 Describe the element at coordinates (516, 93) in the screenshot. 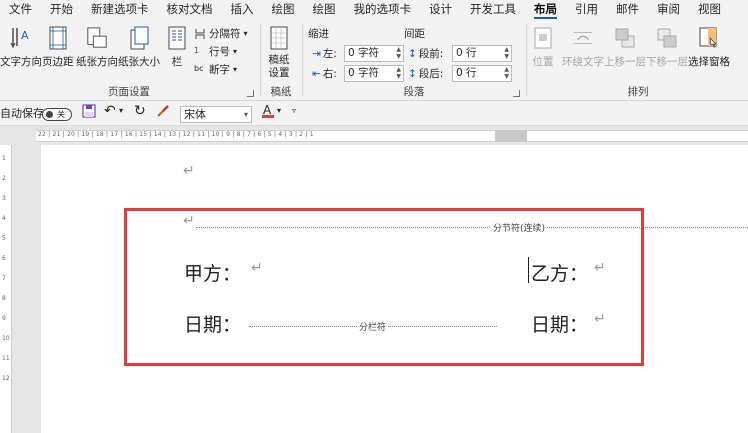

I see `paragraph-launcher` at that location.